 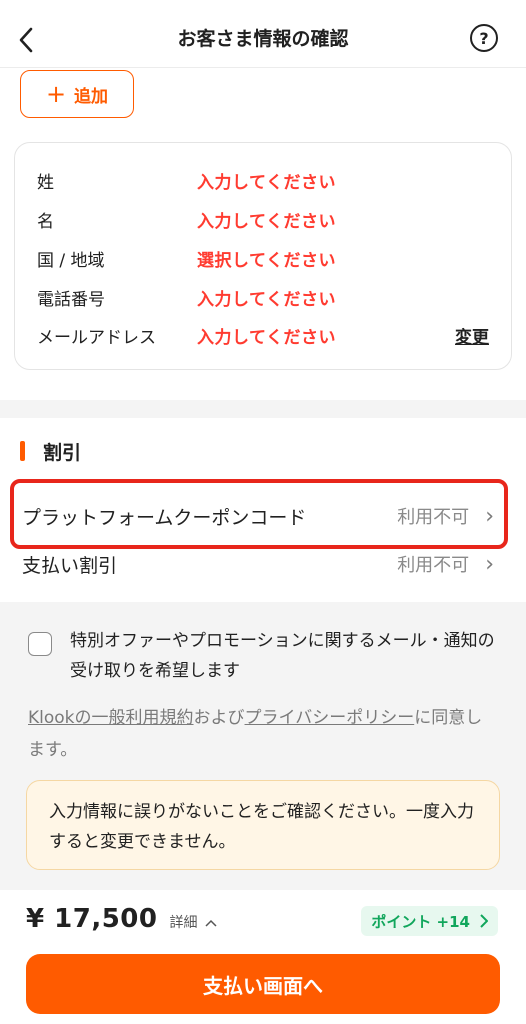 I want to click on discount-section-title: 割引, so click(x=50, y=451).